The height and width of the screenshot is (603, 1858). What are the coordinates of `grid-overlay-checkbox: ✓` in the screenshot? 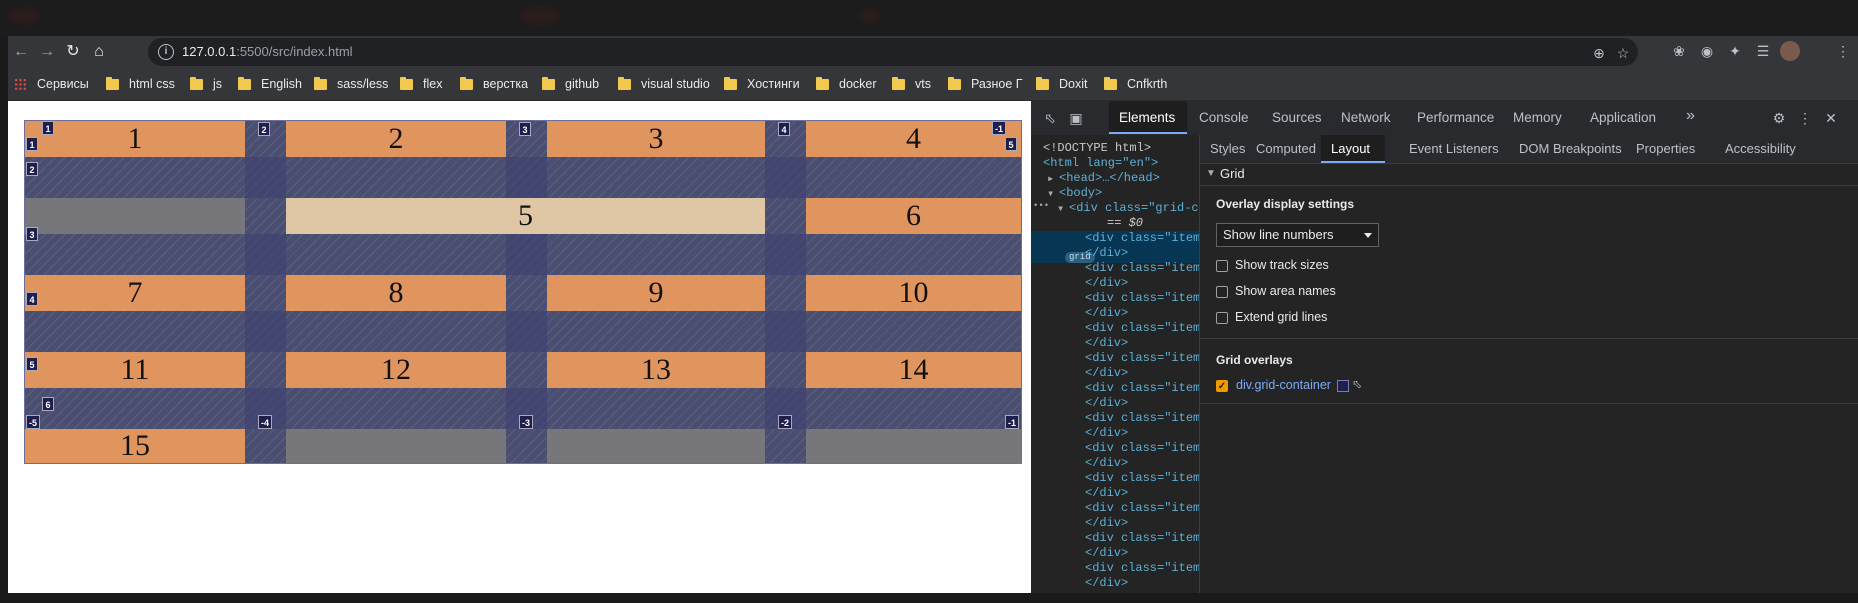 It's located at (1222, 386).